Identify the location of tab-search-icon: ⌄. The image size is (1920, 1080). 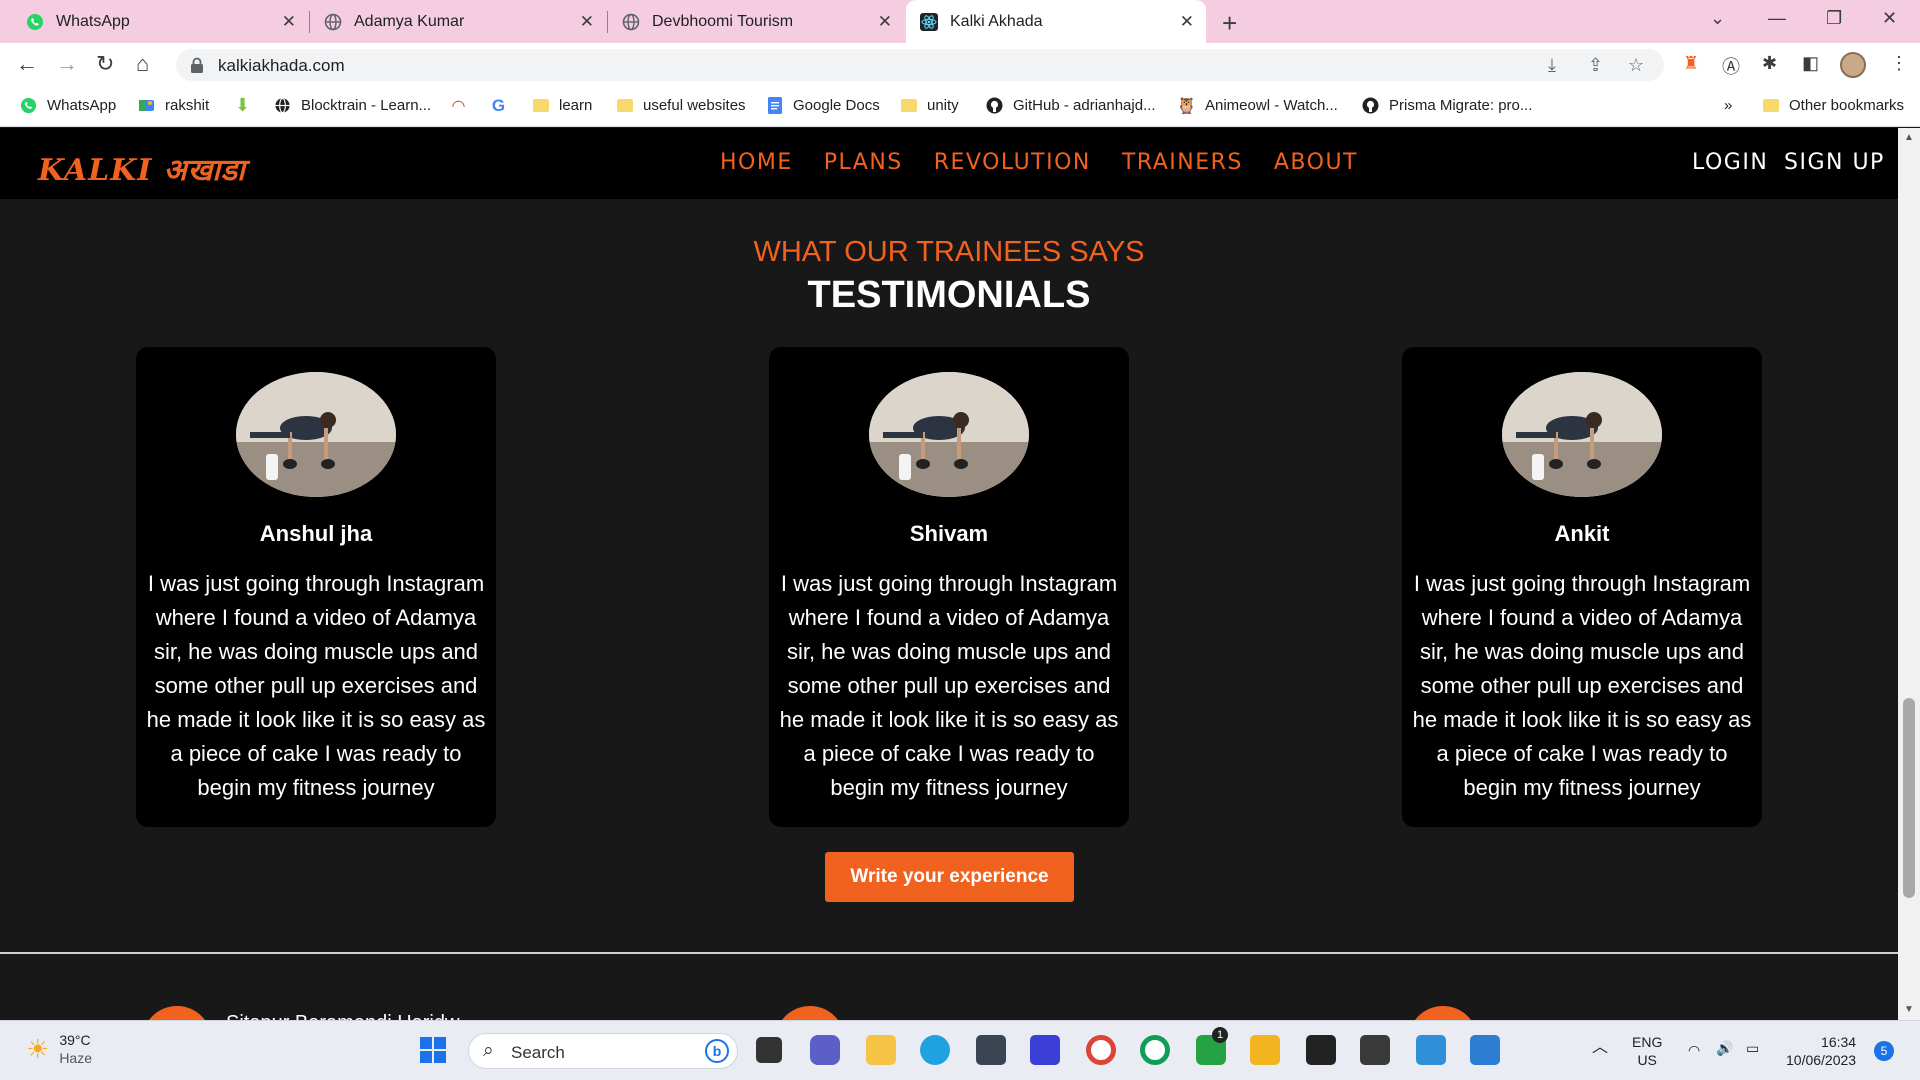
(1717, 18).